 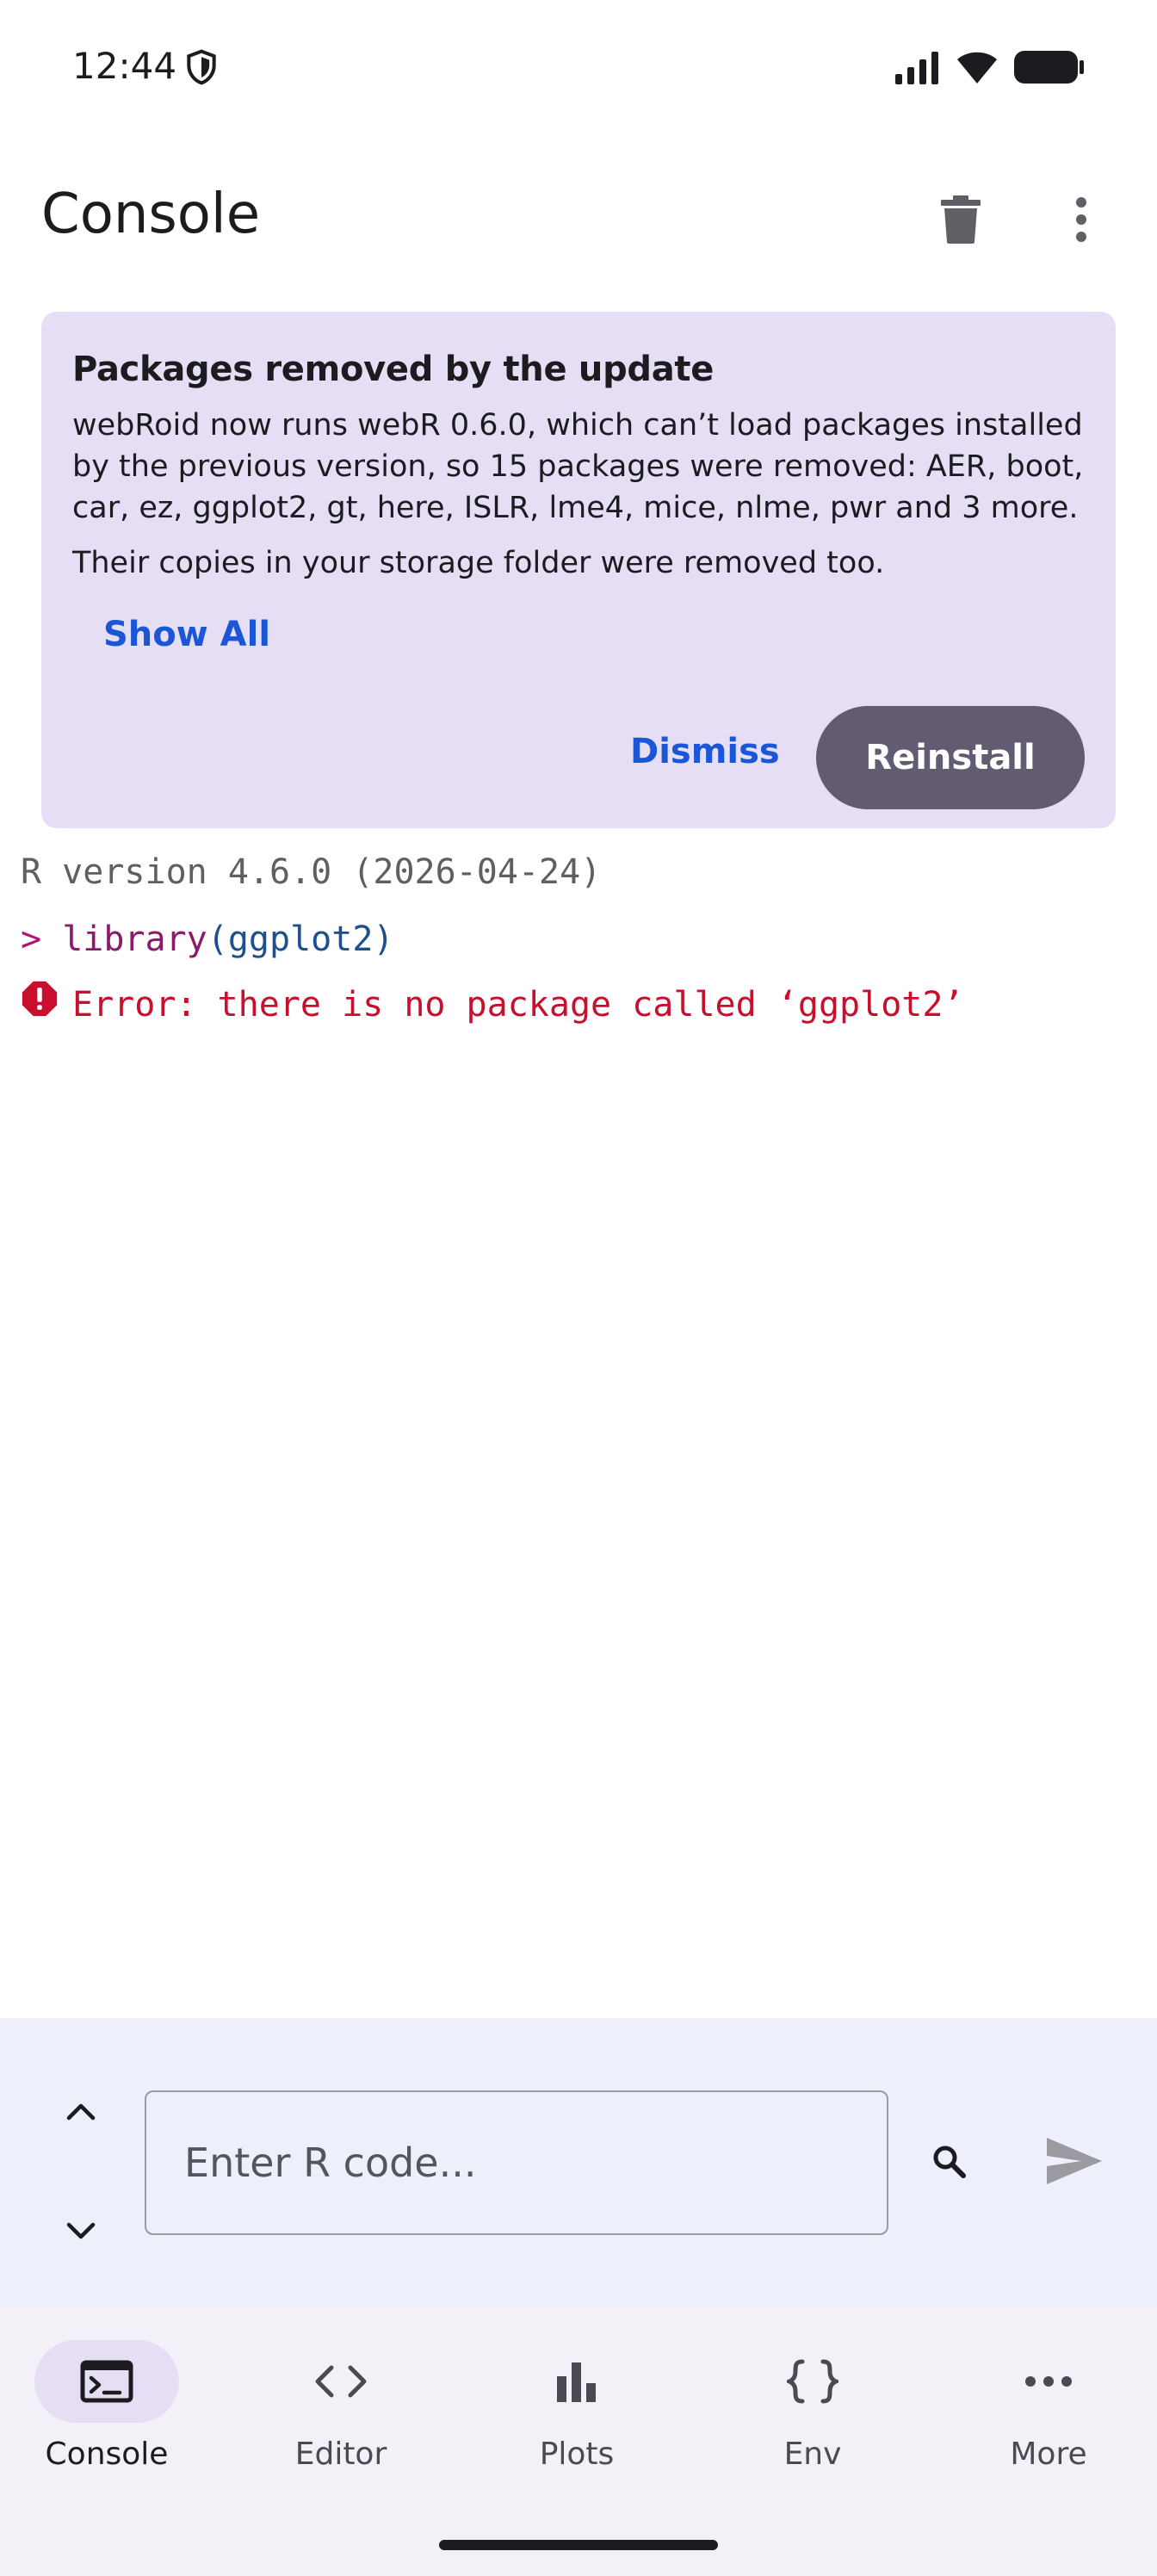 I want to click on send-button, so click(x=1075, y=2161).